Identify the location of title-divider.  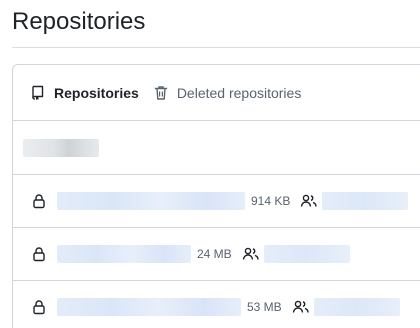
(216, 47).